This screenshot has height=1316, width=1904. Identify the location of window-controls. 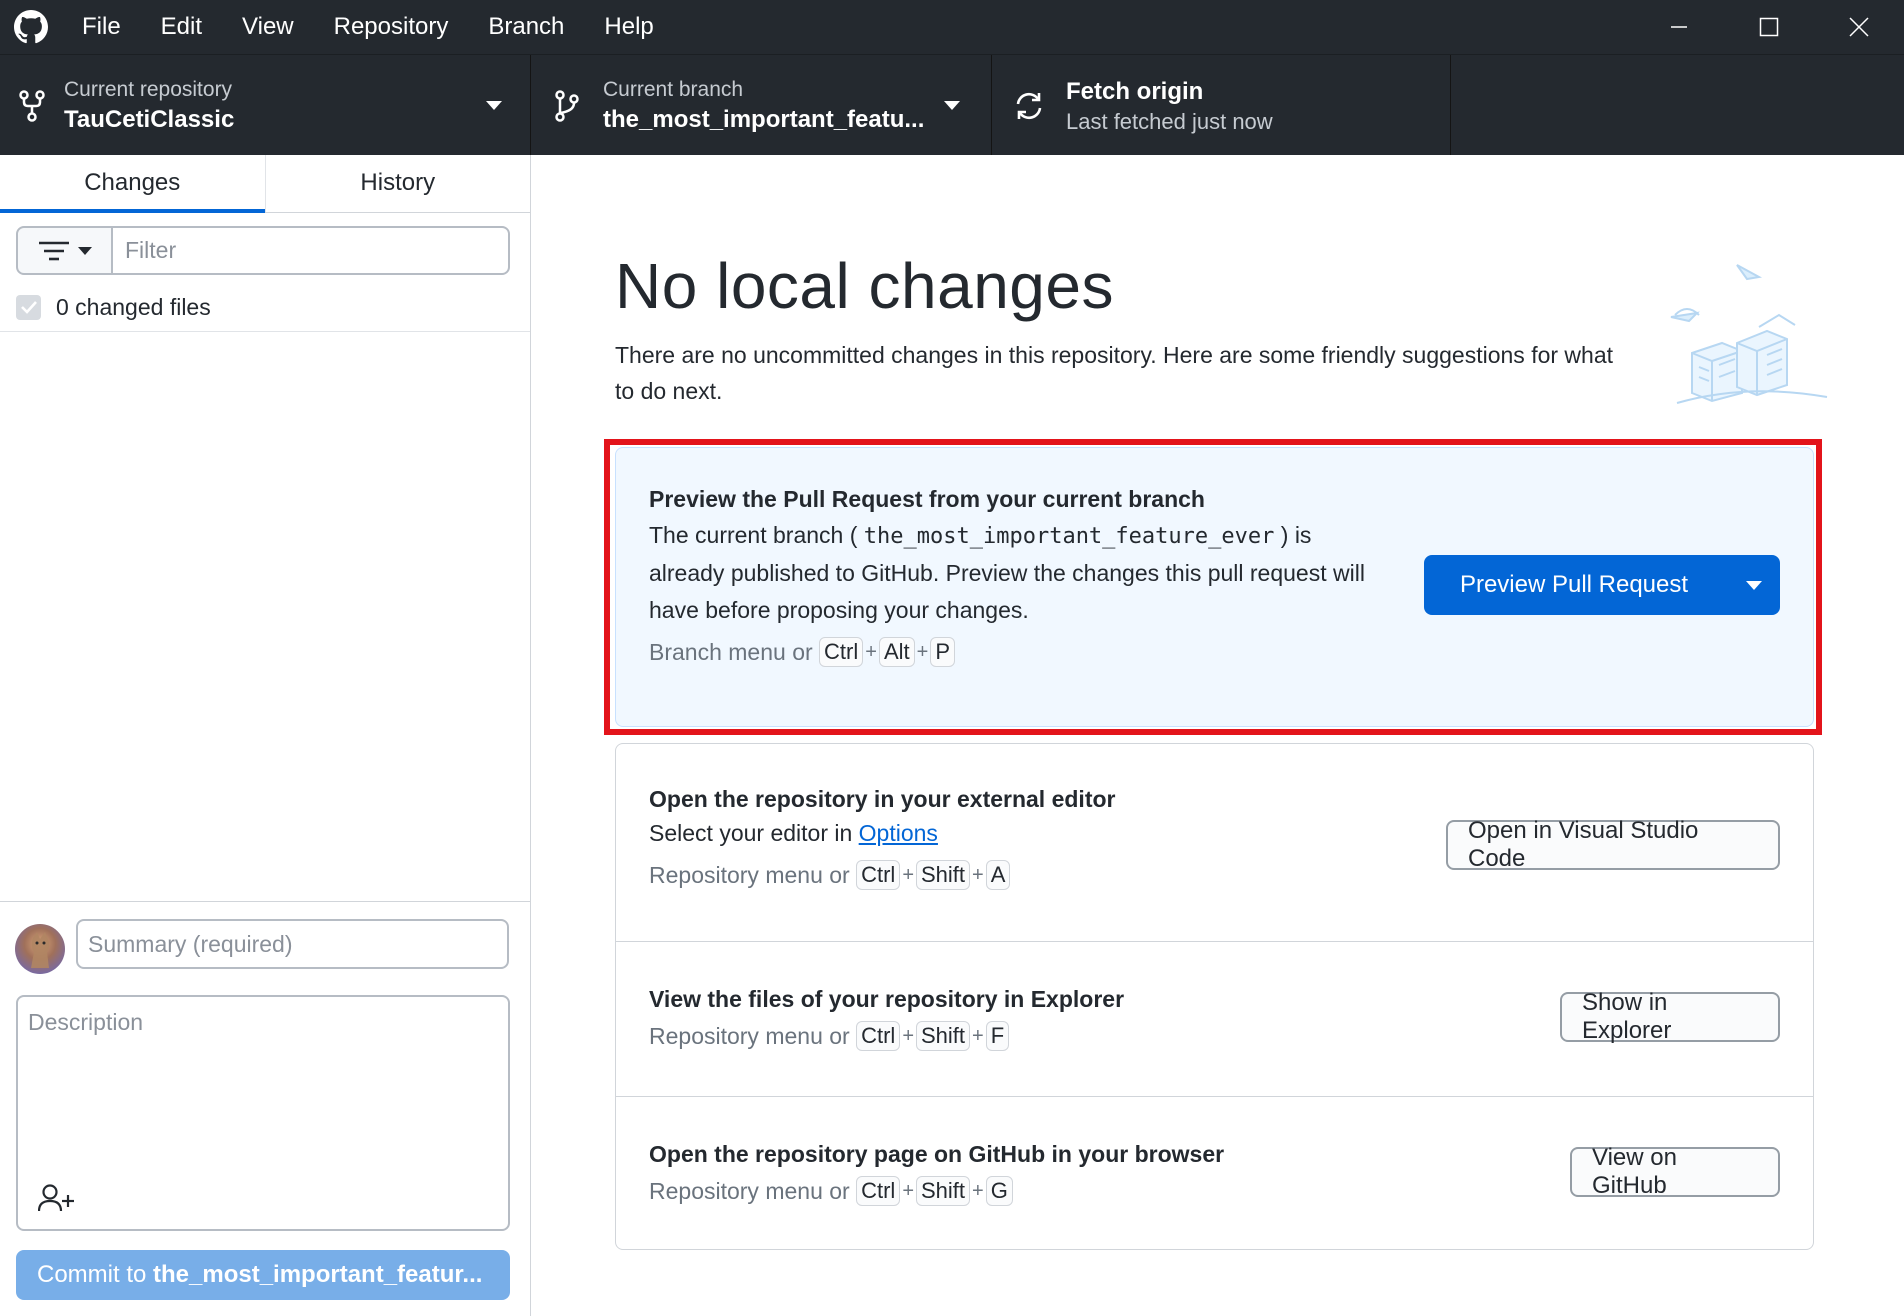
(1769, 27).